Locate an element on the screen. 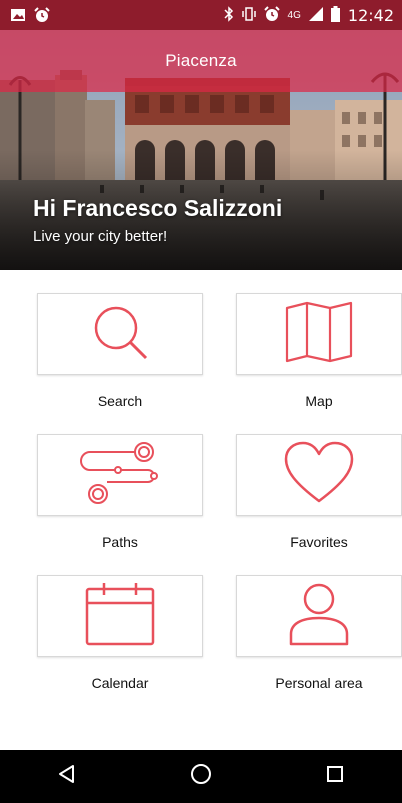 This screenshot has width=402, height=803. recents-icon is located at coordinates (335, 776).